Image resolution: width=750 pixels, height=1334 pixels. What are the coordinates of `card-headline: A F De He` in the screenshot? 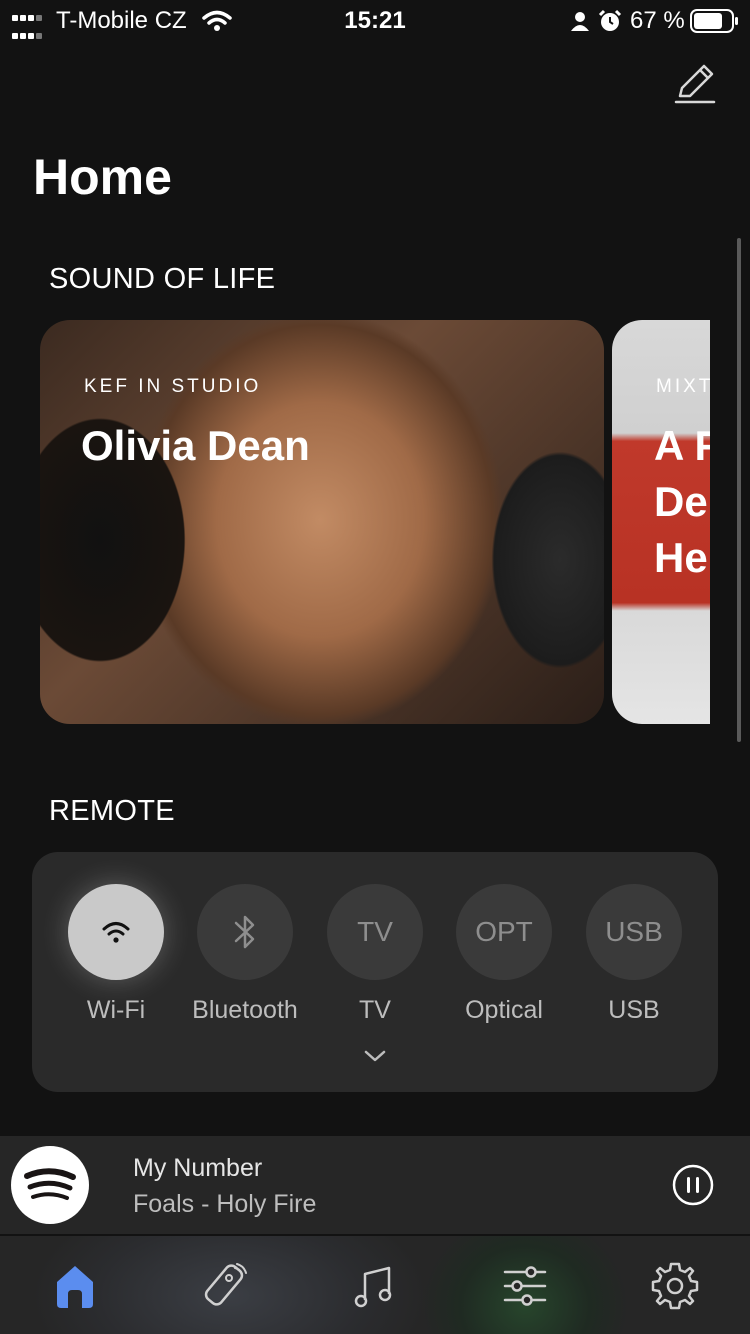 It's located at (682, 501).